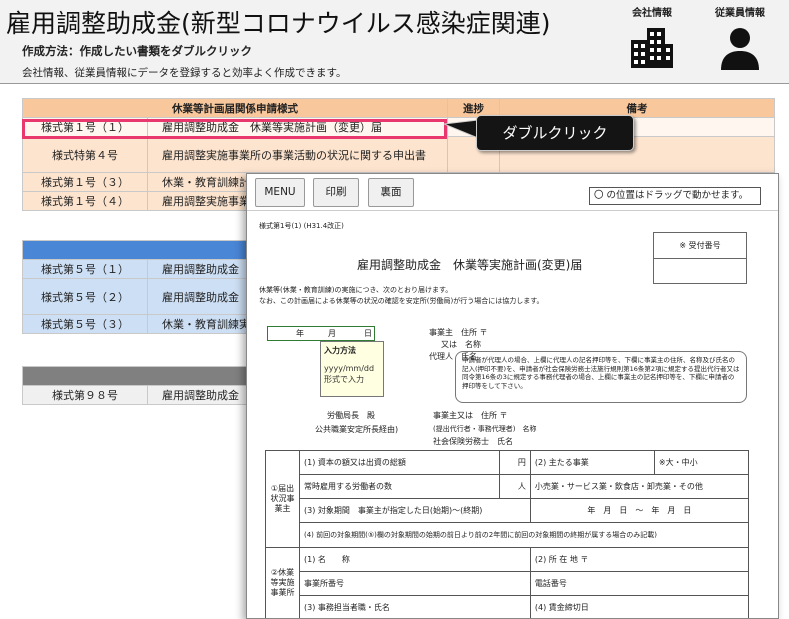 Image resolution: width=789 pixels, height=619 pixels. I want to click on form-number-cell: 様式第５号（１）, so click(85, 269).